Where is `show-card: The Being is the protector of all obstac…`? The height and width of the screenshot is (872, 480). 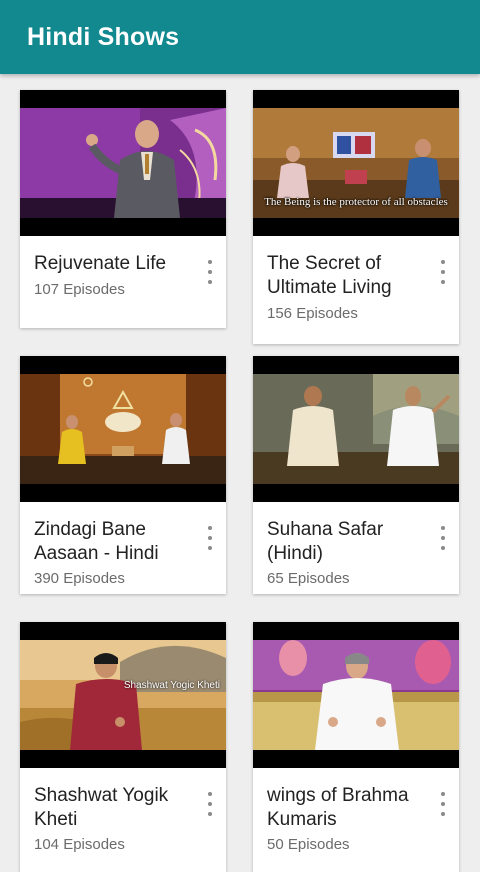 show-card: The Being is the protector of all obstac… is located at coordinates (356, 217).